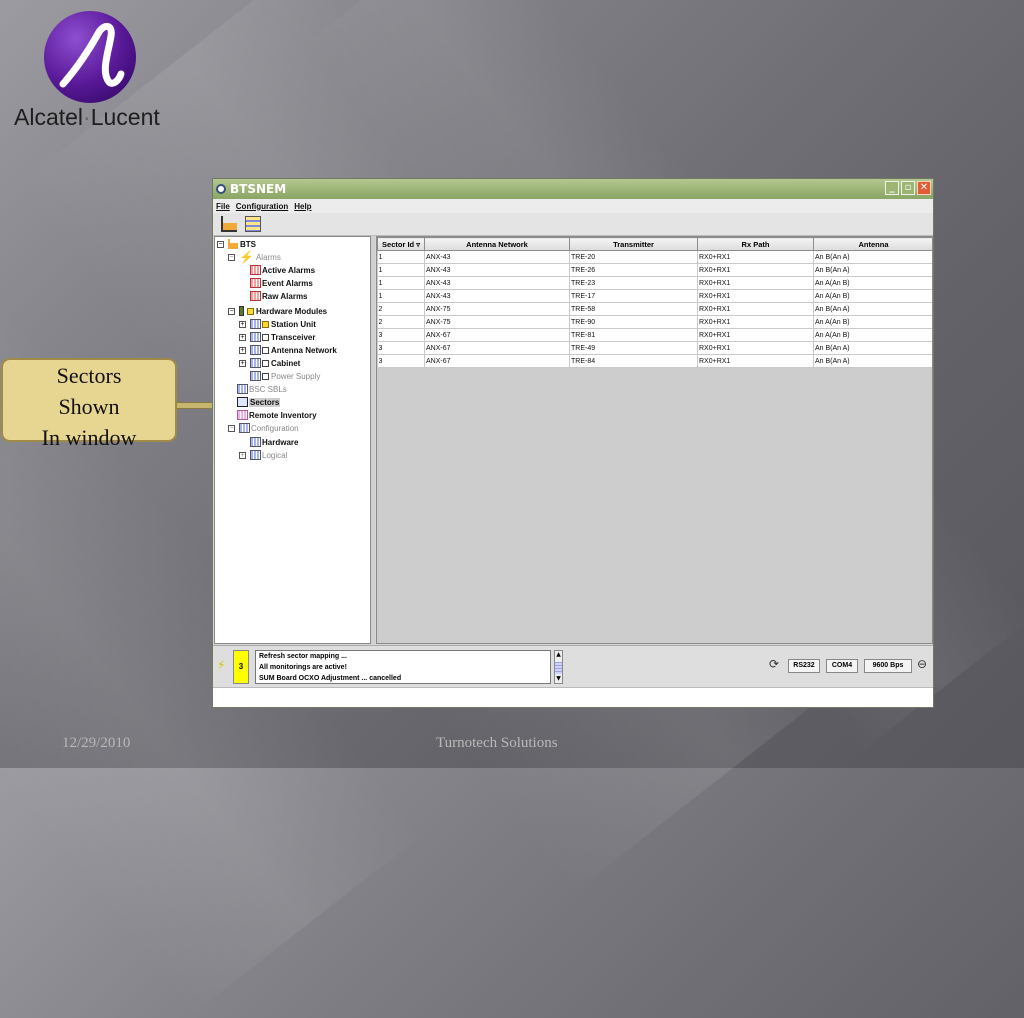 Image resolution: width=1024 pixels, height=1018 pixels. I want to click on table-row: 2 ANX-75 TRE-90 RX0+RX1 An A(An B), so click(654, 322).